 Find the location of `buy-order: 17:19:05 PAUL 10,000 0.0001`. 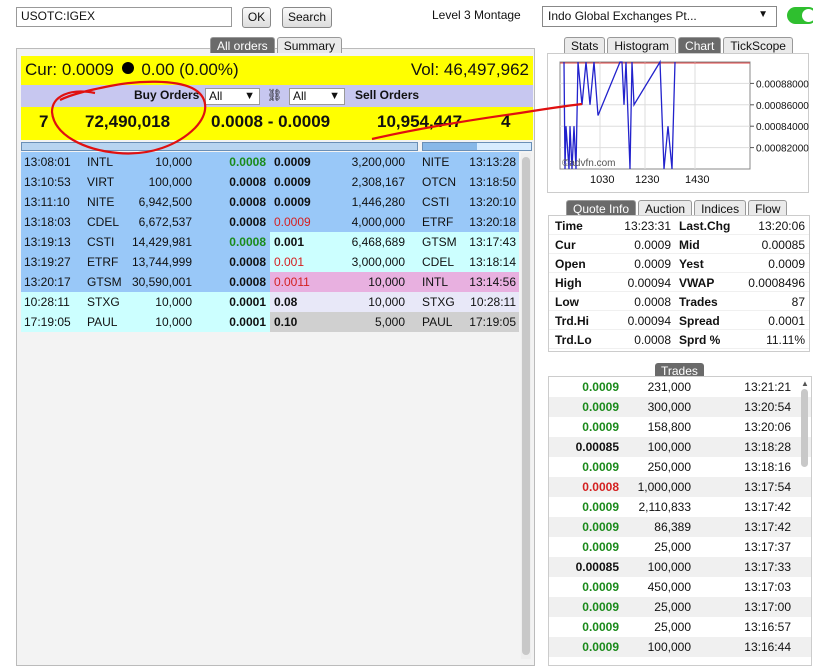

buy-order: 17:19:05 PAUL 10,000 0.0001 is located at coordinates (145, 322).